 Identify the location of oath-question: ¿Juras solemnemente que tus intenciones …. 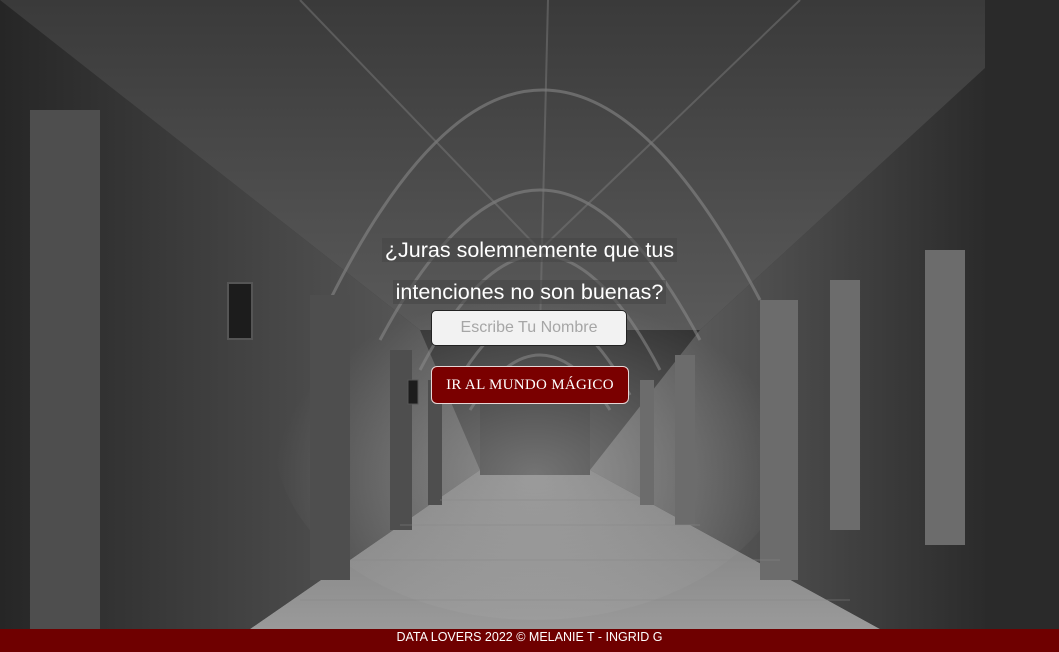
(529, 271).